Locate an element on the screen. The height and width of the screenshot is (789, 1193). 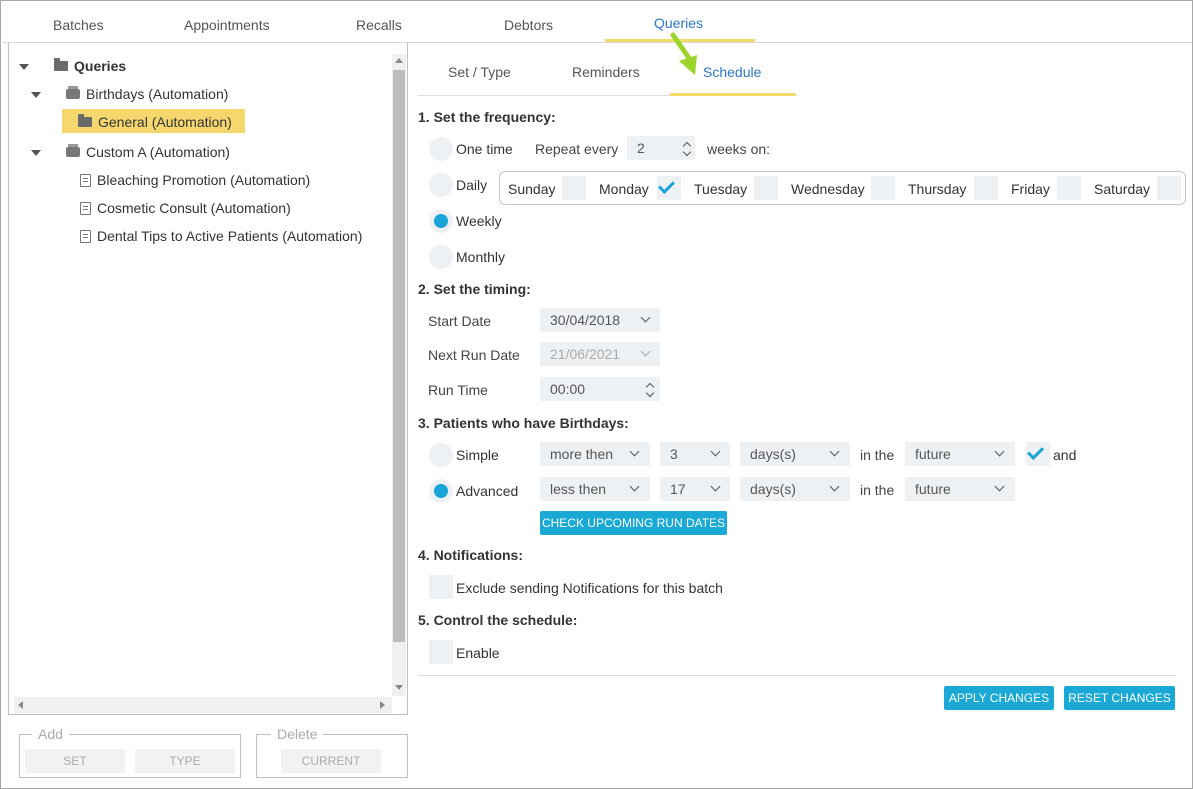
tab-debtors: Debtors is located at coordinates (528, 25).